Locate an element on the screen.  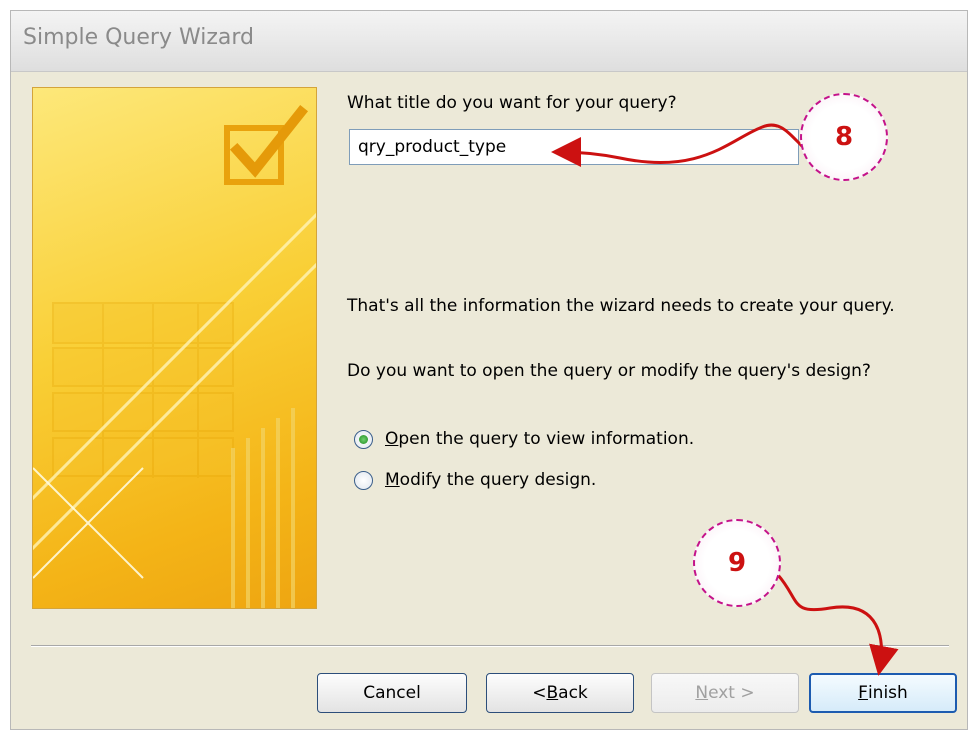
next-button: Next > is located at coordinates (725, 693).